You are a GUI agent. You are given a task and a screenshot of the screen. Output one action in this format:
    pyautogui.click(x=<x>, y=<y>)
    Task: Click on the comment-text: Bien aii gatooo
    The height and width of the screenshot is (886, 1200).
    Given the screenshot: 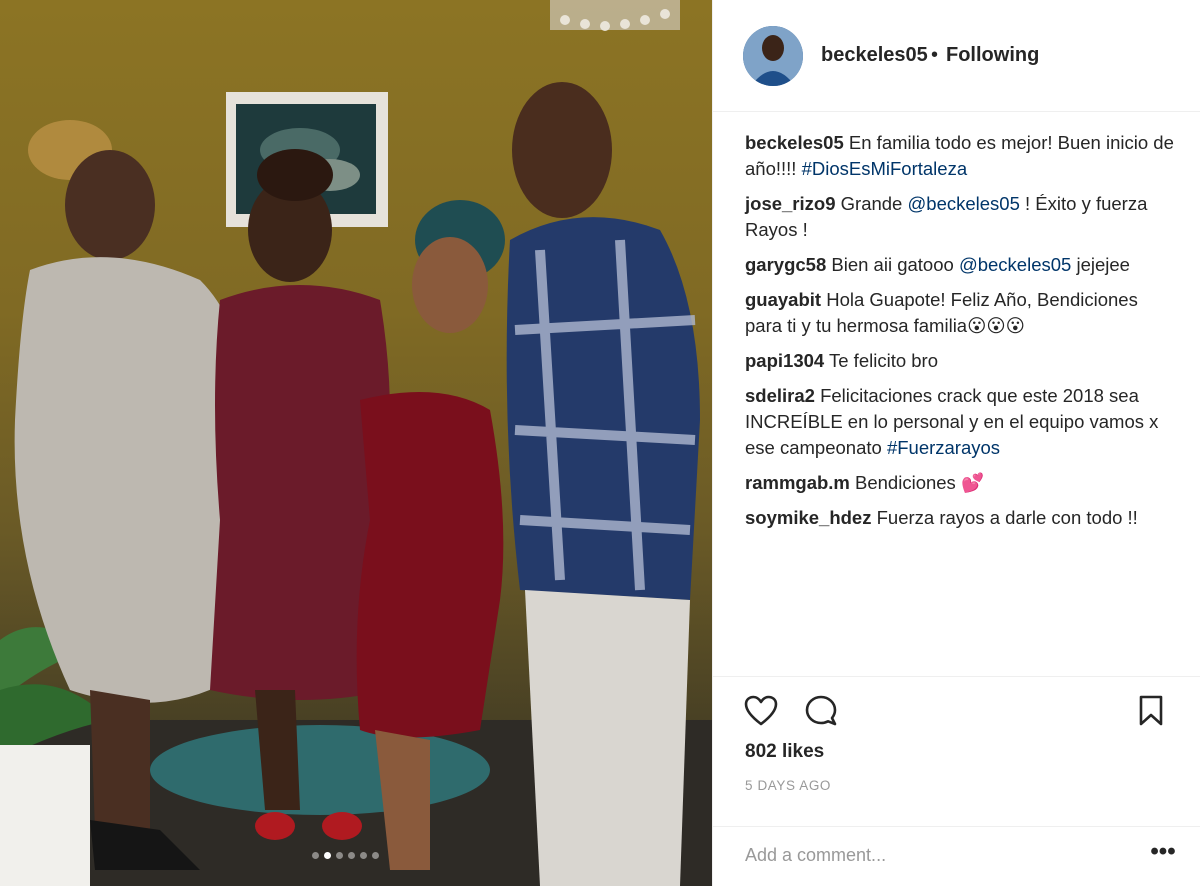 What is the action you would take?
    pyautogui.click(x=895, y=264)
    